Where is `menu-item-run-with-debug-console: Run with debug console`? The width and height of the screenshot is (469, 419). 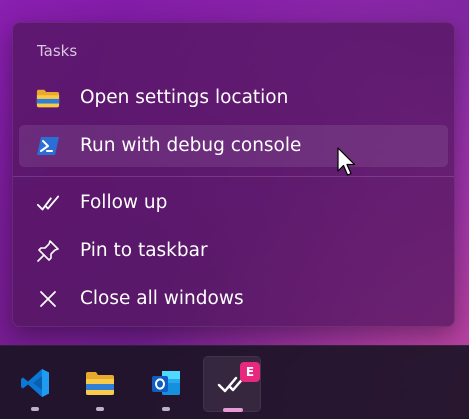 menu-item-run-with-debug-console: Run with debug console is located at coordinates (233, 146).